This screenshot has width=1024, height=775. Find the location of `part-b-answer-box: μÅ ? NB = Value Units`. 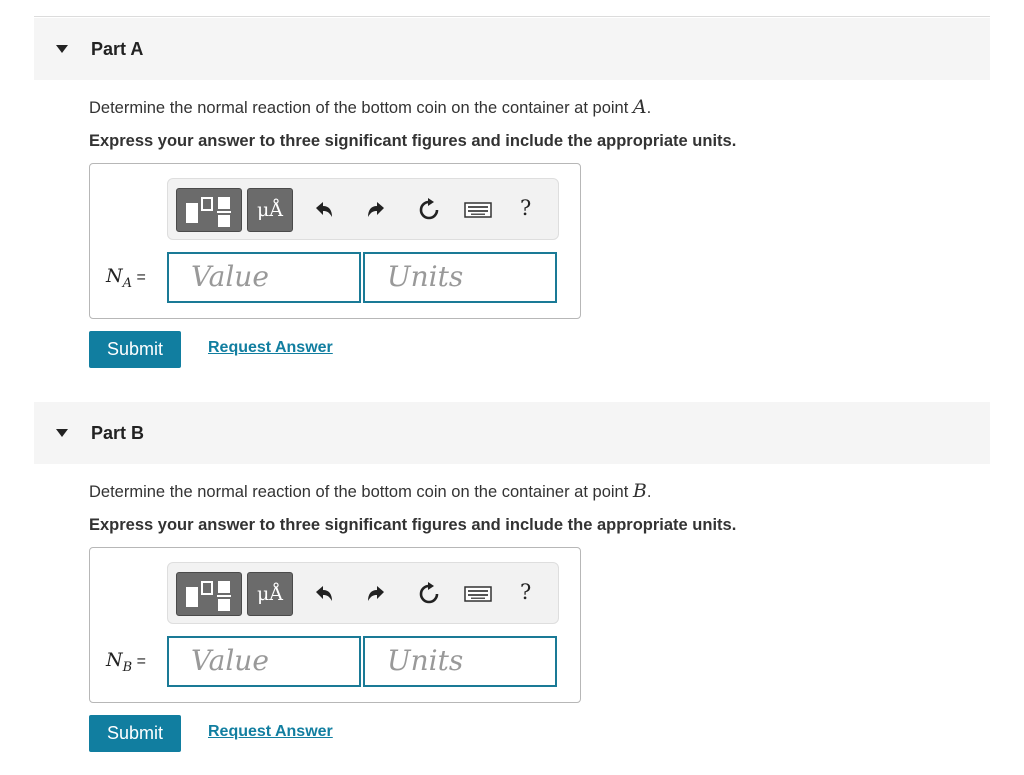

part-b-answer-box: μÅ ? NB = Value Units is located at coordinates (335, 625).